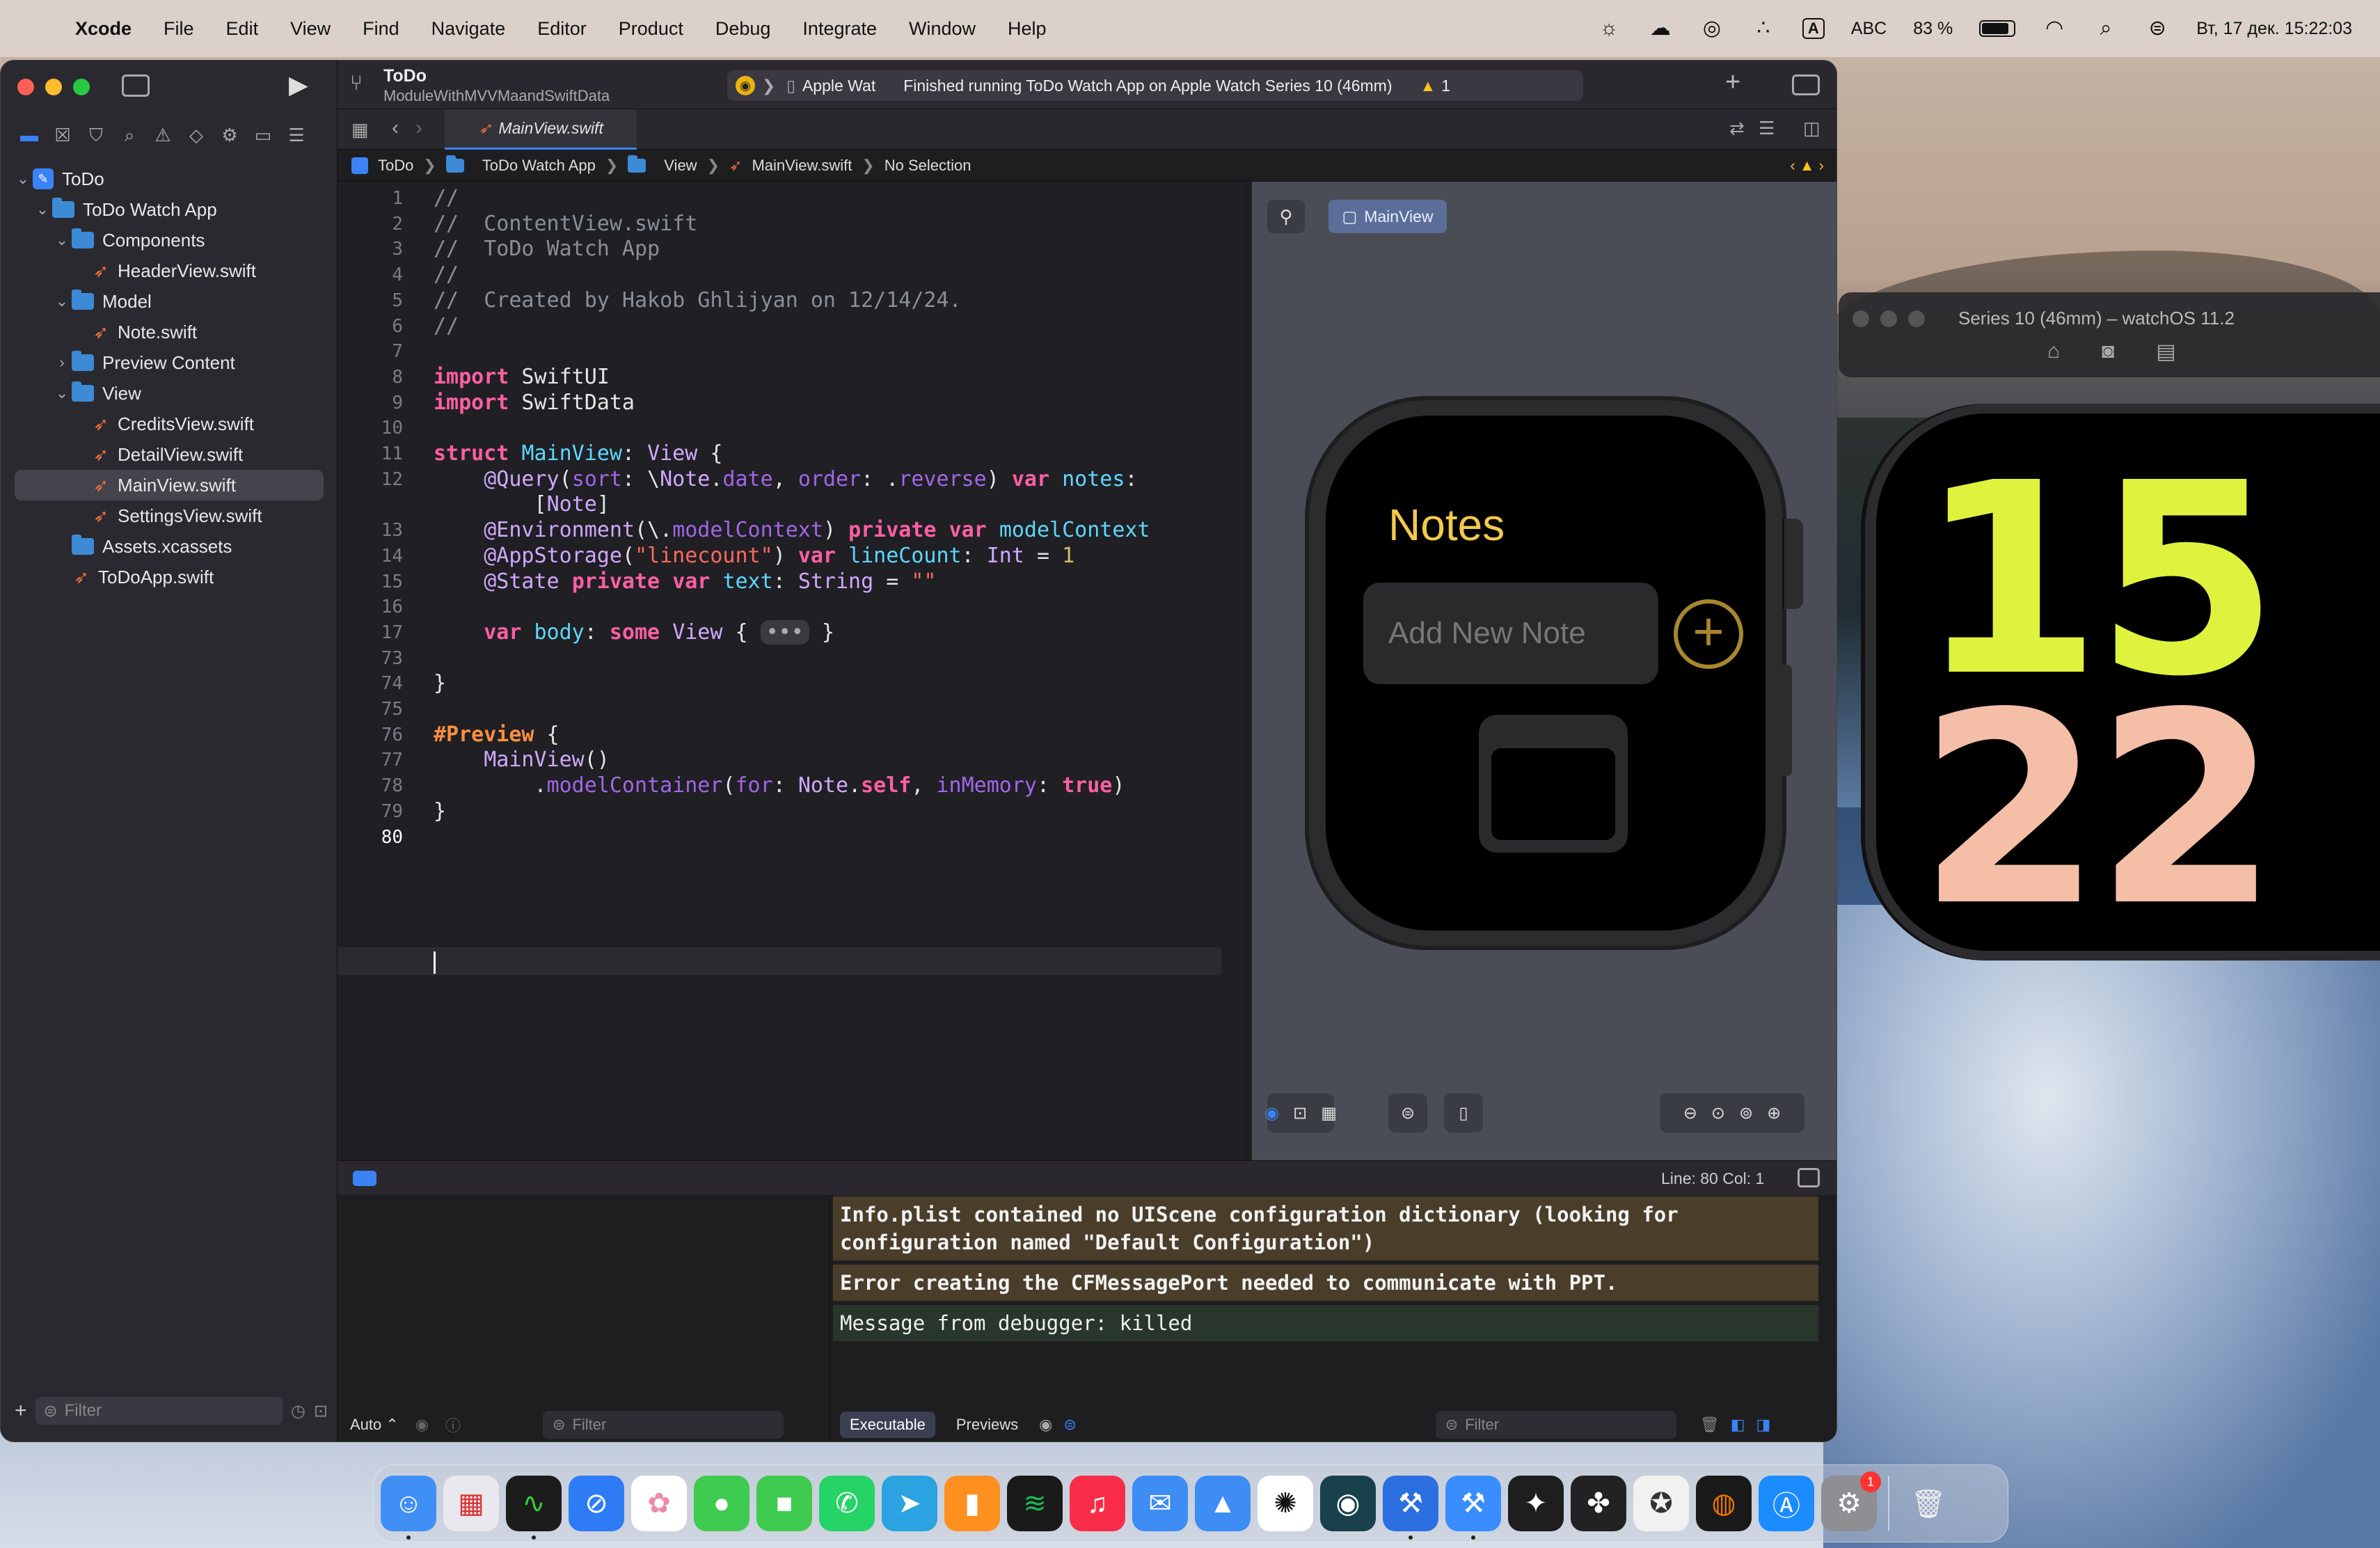 The height and width of the screenshot is (1548, 2380). I want to click on add-note-plus-icon: +, so click(1708, 634).